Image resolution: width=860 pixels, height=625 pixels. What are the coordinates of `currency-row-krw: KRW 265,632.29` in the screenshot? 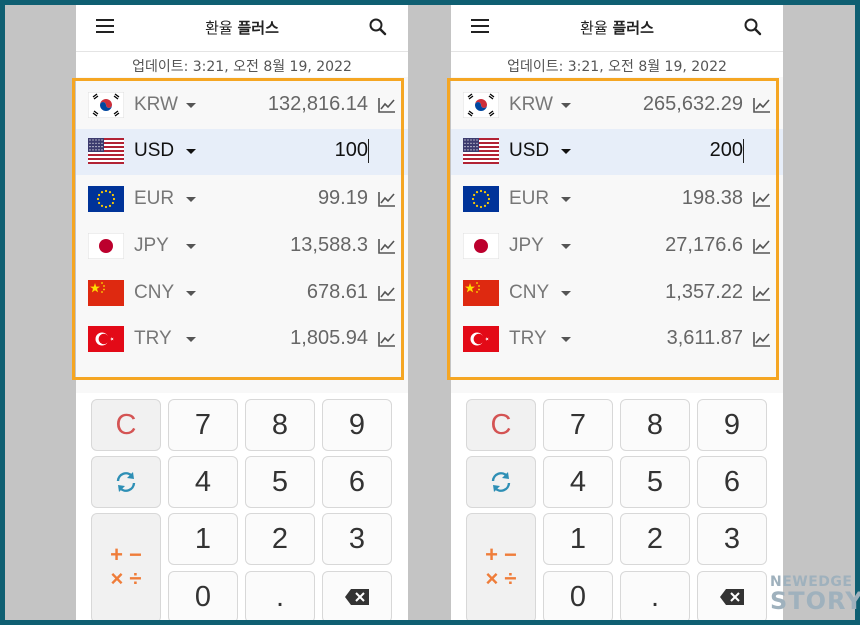 It's located at (617, 106).